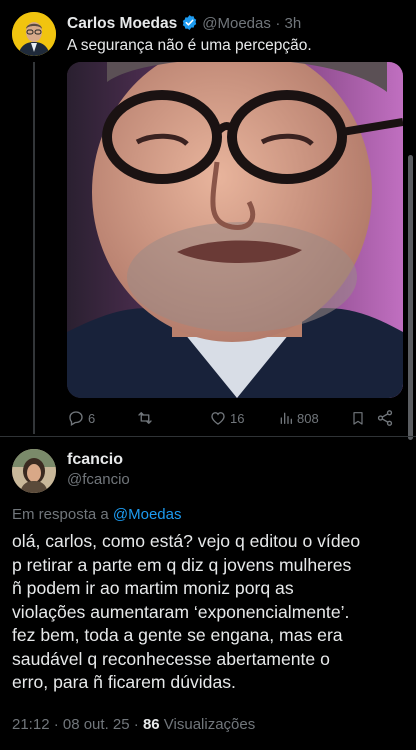 The image size is (416, 750). Describe the element at coordinates (288, 23) in the screenshot. I see `tweet-time: · 3h` at that location.